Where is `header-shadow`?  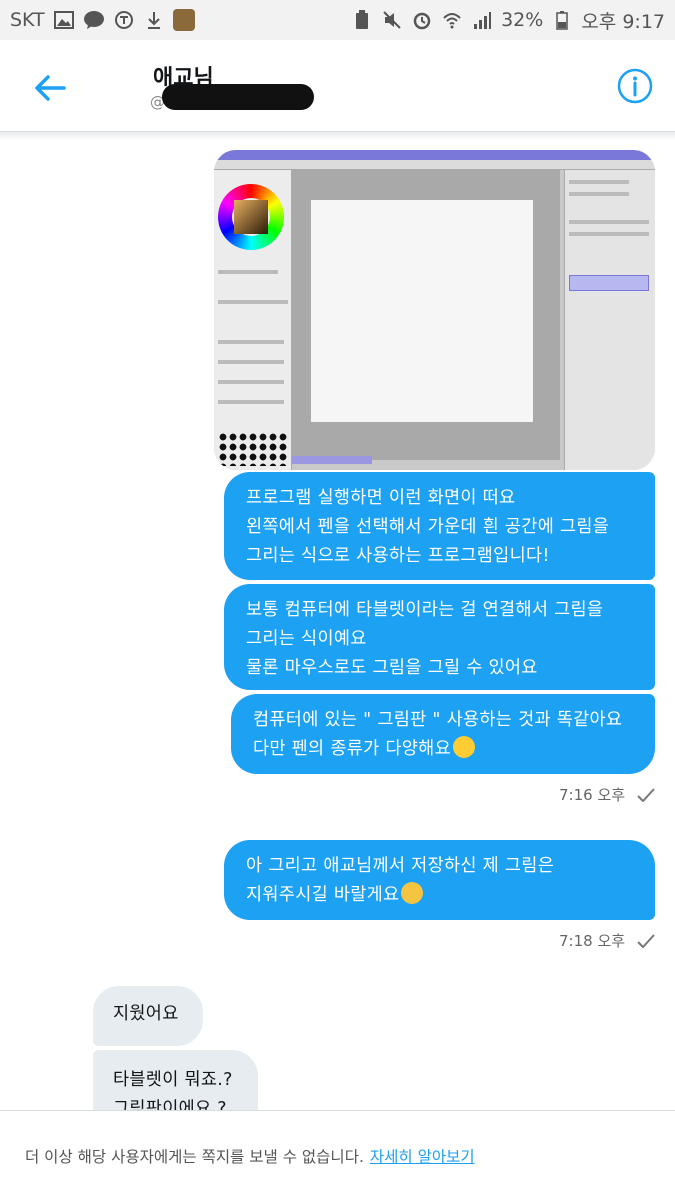
header-shadow is located at coordinates (337, 136).